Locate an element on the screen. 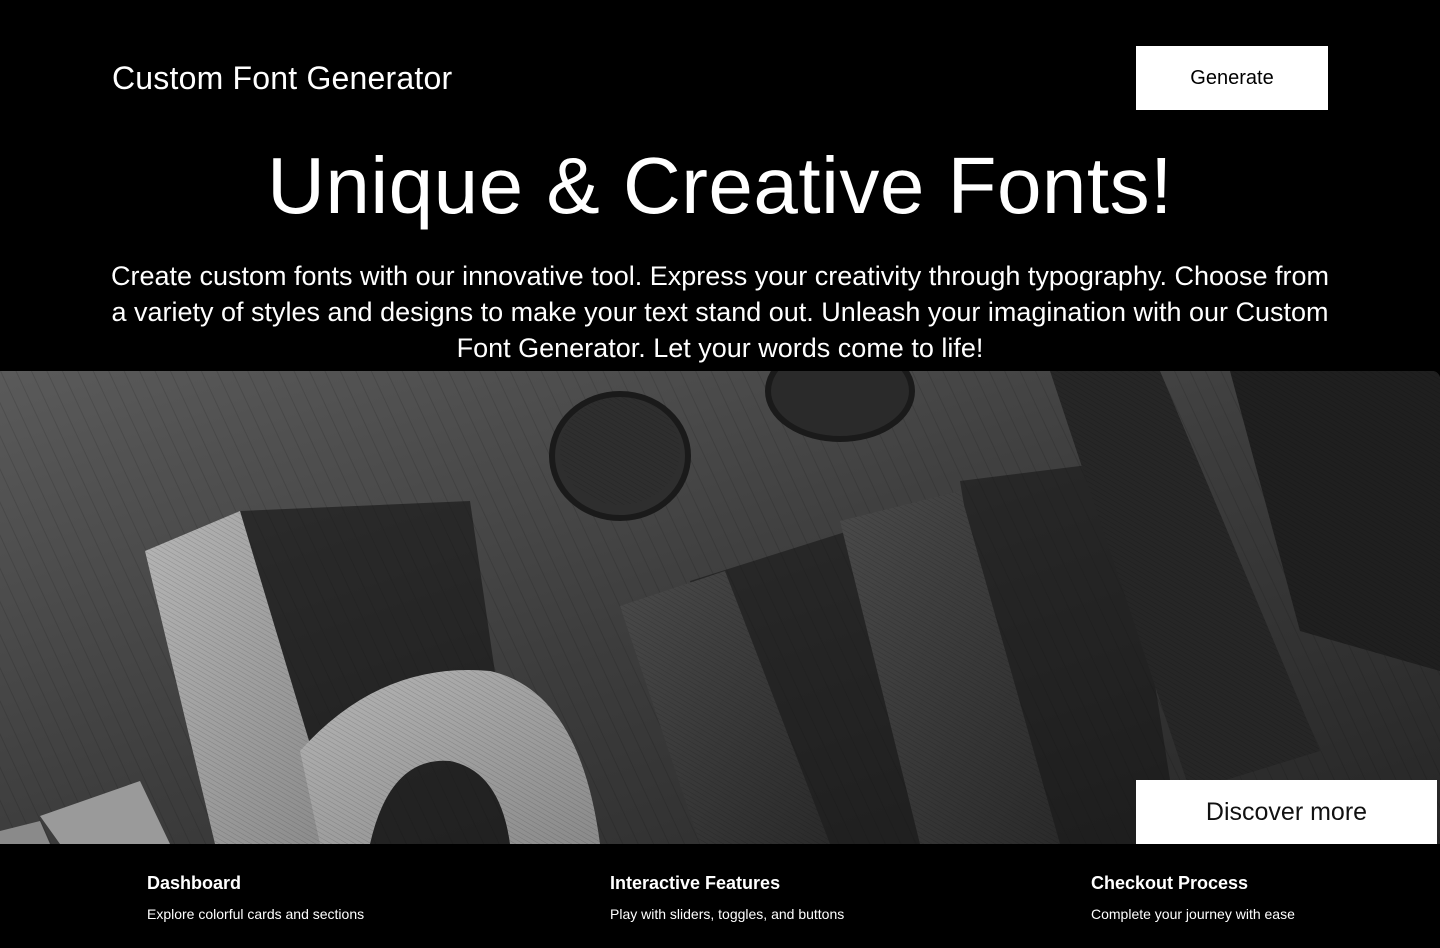  feature-title: Interactive Features is located at coordinates (695, 883).